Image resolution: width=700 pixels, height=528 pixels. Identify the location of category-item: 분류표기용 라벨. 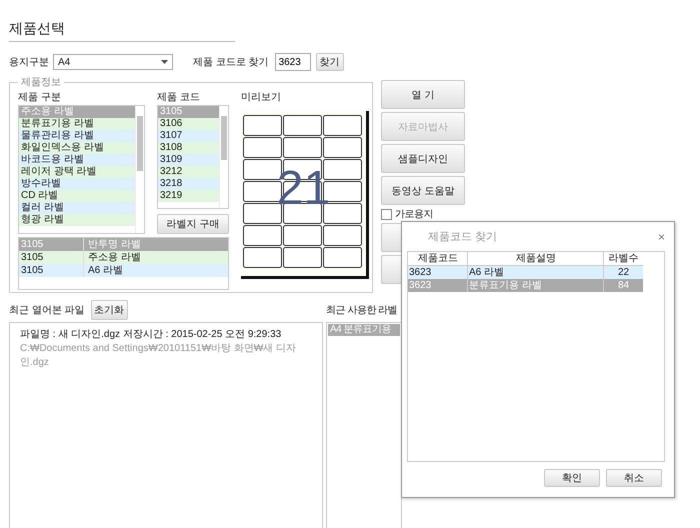
(77, 124).